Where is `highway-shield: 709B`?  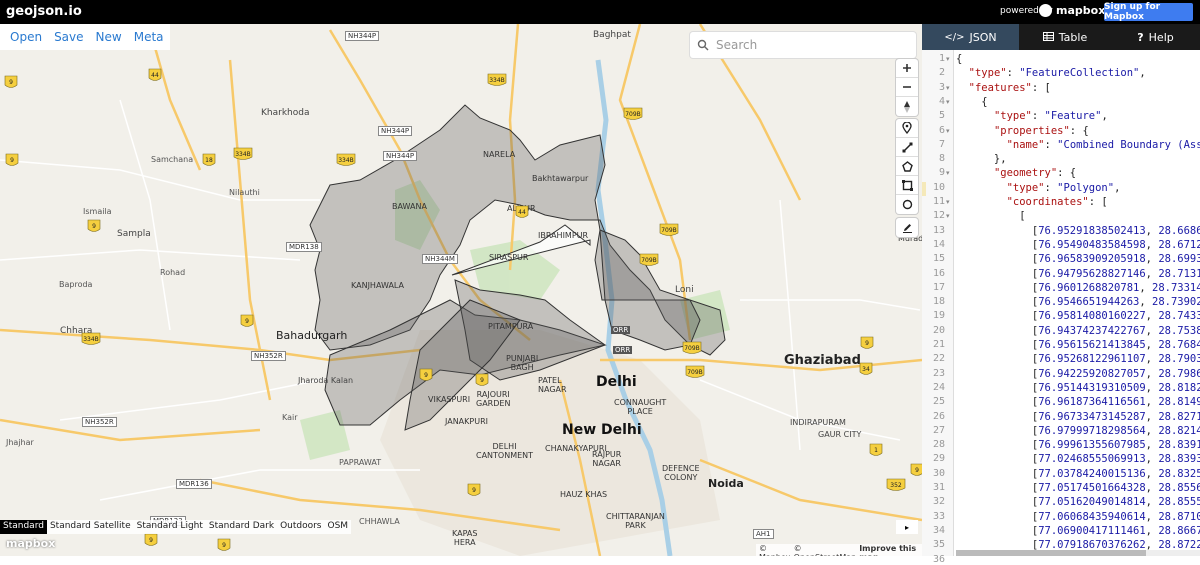 highway-shield: 709B is located at coordinates (649, 259).